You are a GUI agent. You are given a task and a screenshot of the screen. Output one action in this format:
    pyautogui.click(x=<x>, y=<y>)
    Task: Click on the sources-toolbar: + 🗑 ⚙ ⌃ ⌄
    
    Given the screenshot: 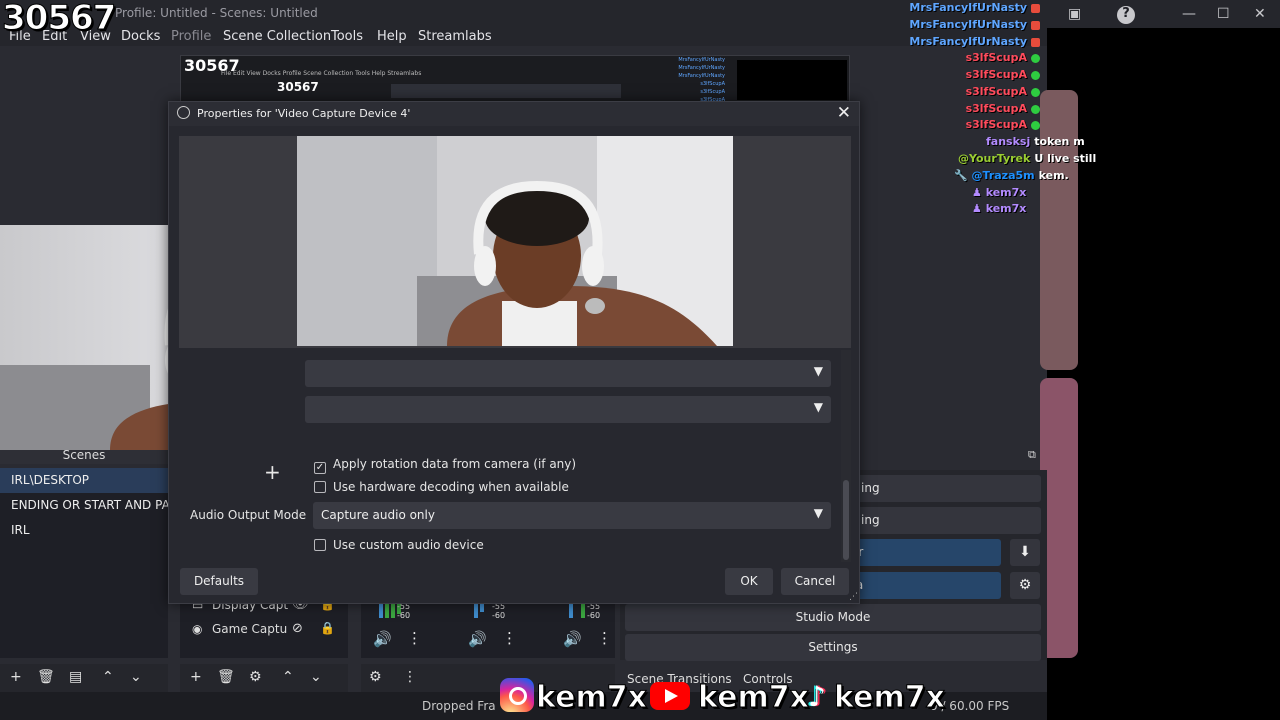 What is the action you would take?
    pyautogui.click(x=264, y=678)
    